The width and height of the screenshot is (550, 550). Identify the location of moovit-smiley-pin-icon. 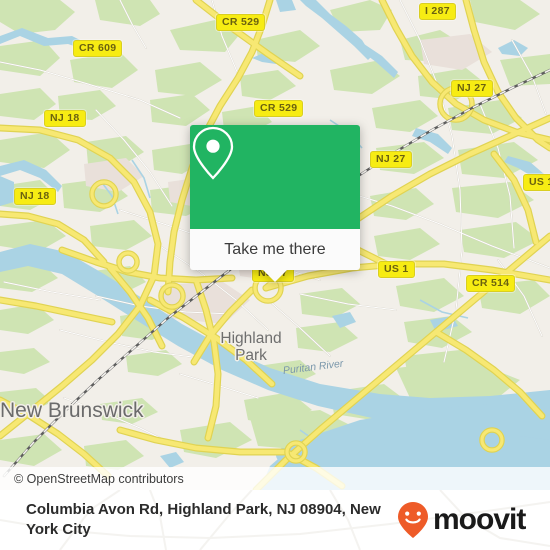
(413, 520).